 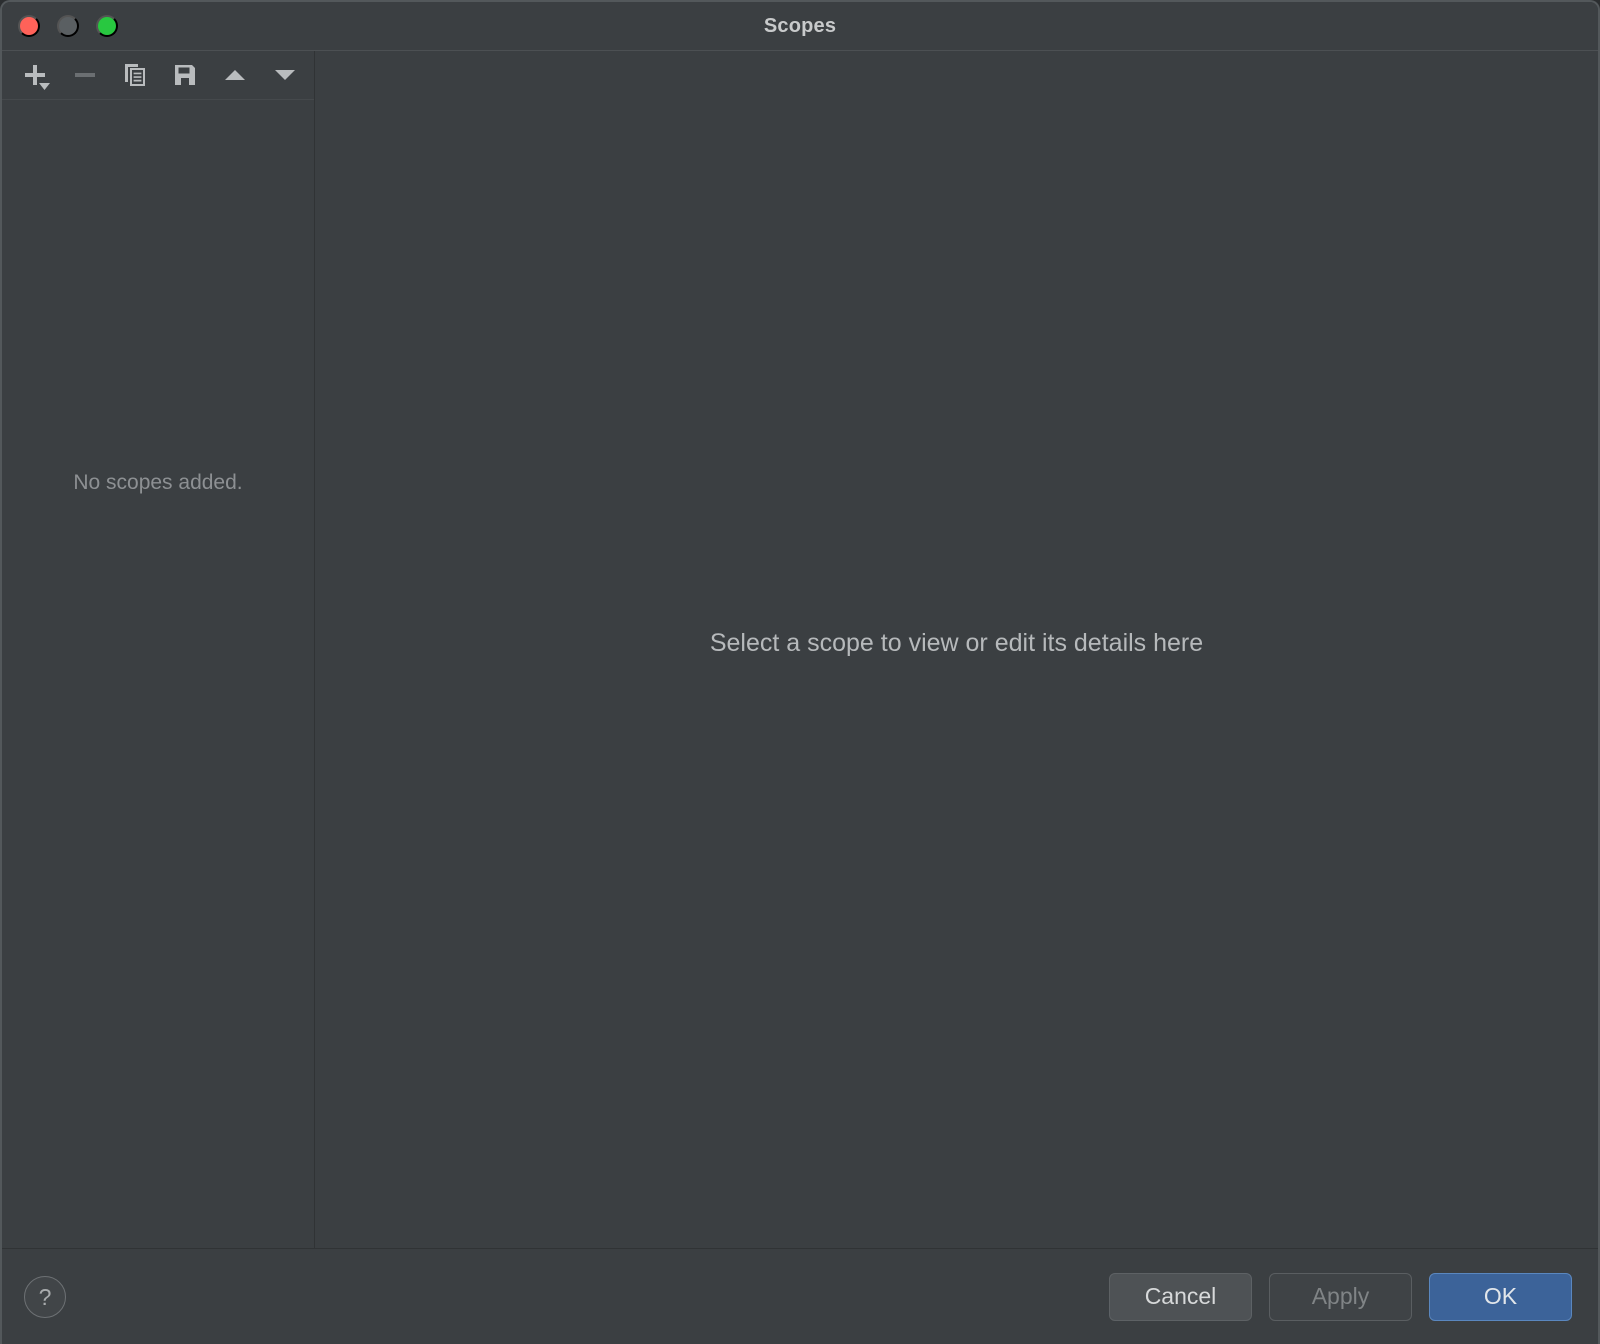 I want to click on help-button: ?, so click(x=45, y=1296).